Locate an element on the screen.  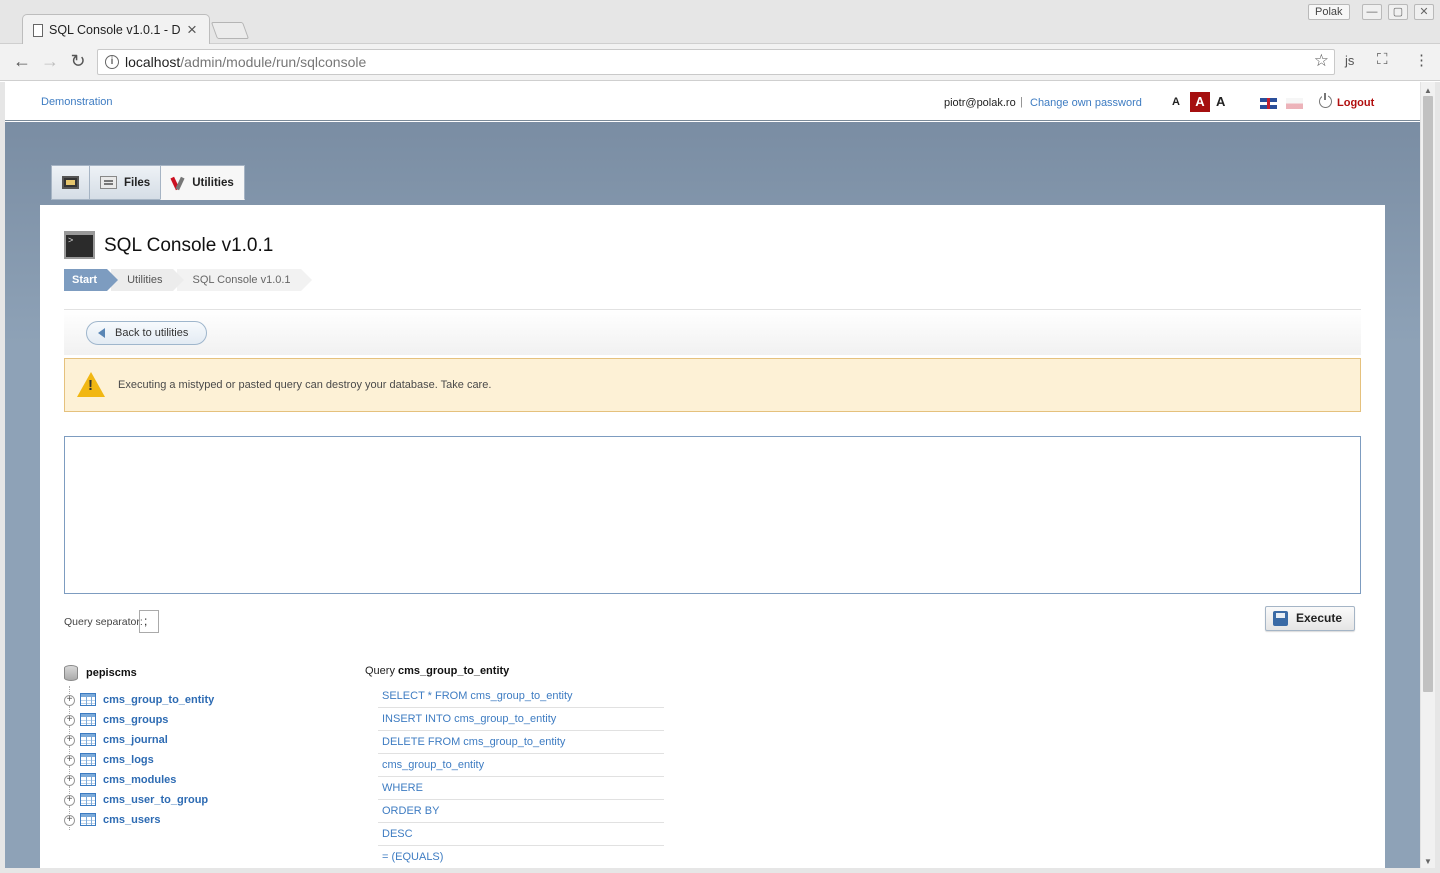
user-email: piotr@polak.ro is located at coordinates (980, 103).